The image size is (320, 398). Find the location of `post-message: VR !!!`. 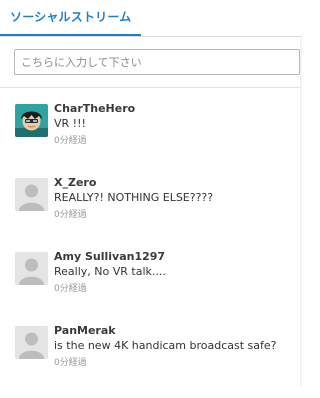

post-message: VR !!! is located at coordinates (70, 123).